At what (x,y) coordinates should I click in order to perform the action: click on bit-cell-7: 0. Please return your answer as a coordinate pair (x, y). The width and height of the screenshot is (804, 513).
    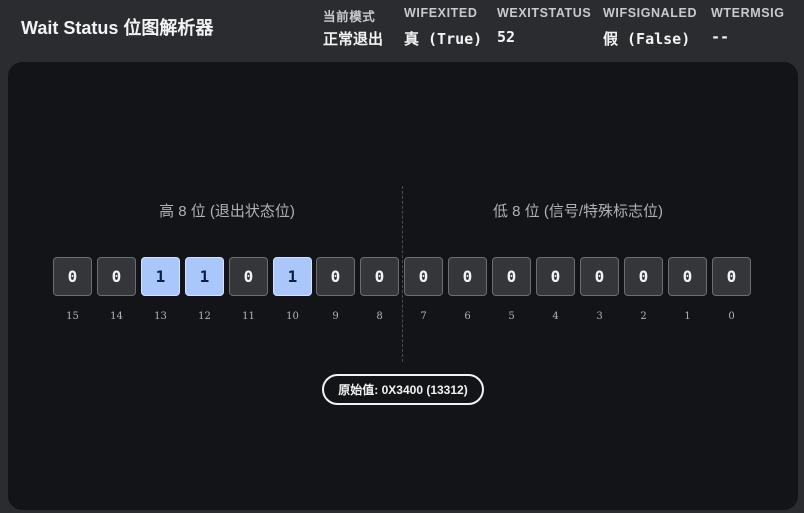
    Looking at the image, I should click on (423, 276).